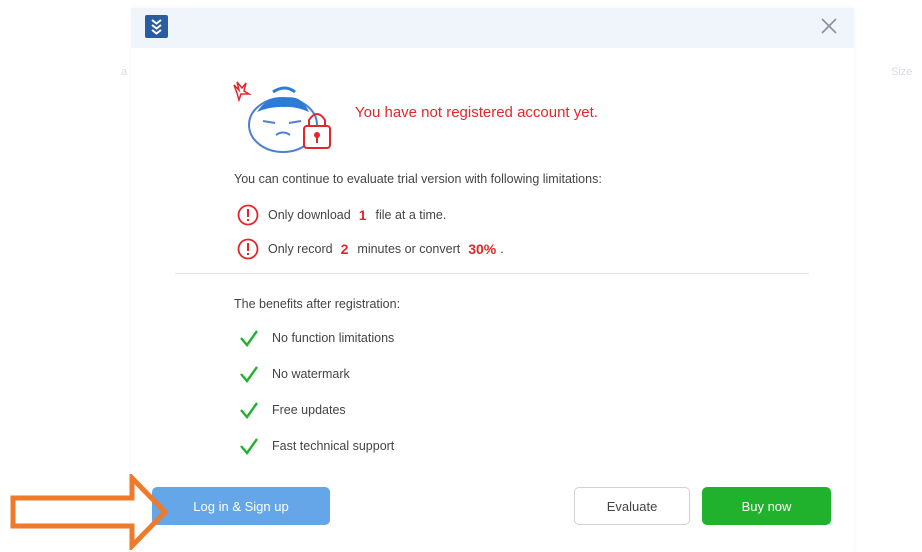  Describe the element at coordinates (632, 506) in the screenshot. I see `evaluate-button: Evaluate` at that location.